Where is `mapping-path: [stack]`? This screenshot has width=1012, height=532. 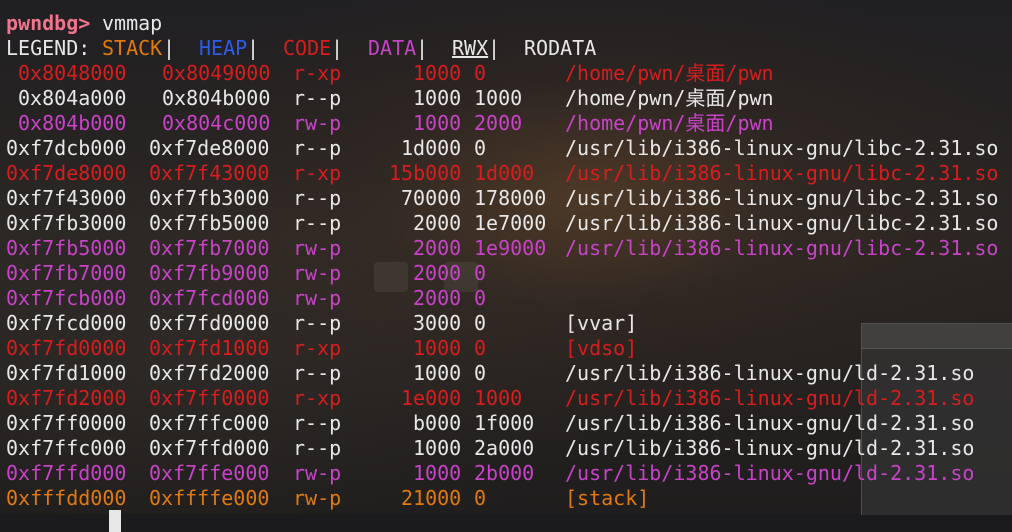
mapping-path: [stack] is located at coordinates (607, 498).